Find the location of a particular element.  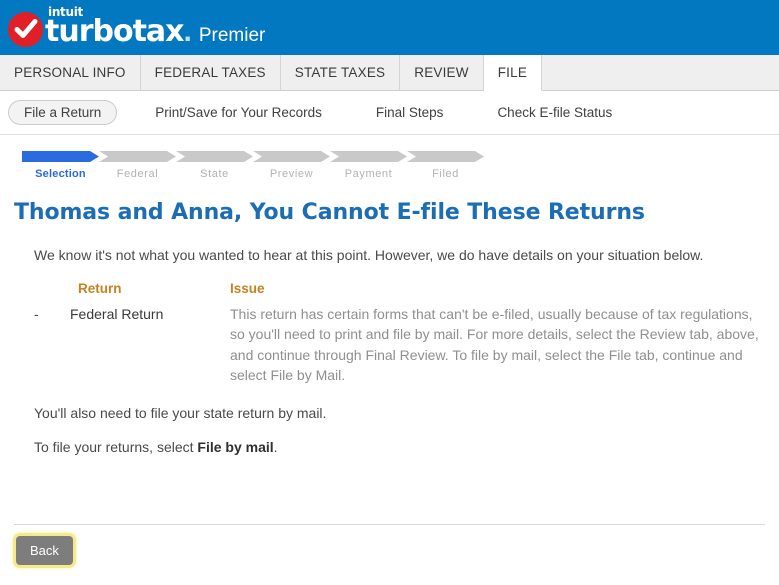

check-circle-icon is located at coordinates (25, 29).